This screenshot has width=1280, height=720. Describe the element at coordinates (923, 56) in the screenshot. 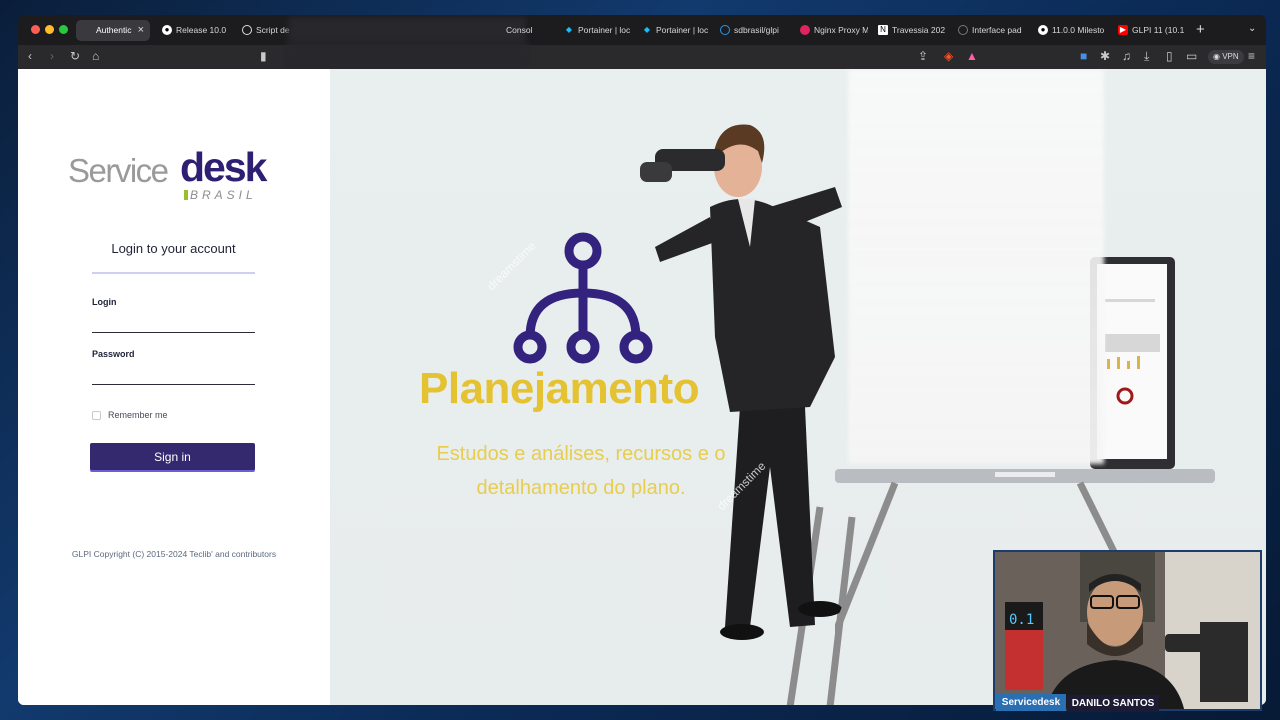

I see `share-icon: ⇪` at that location.